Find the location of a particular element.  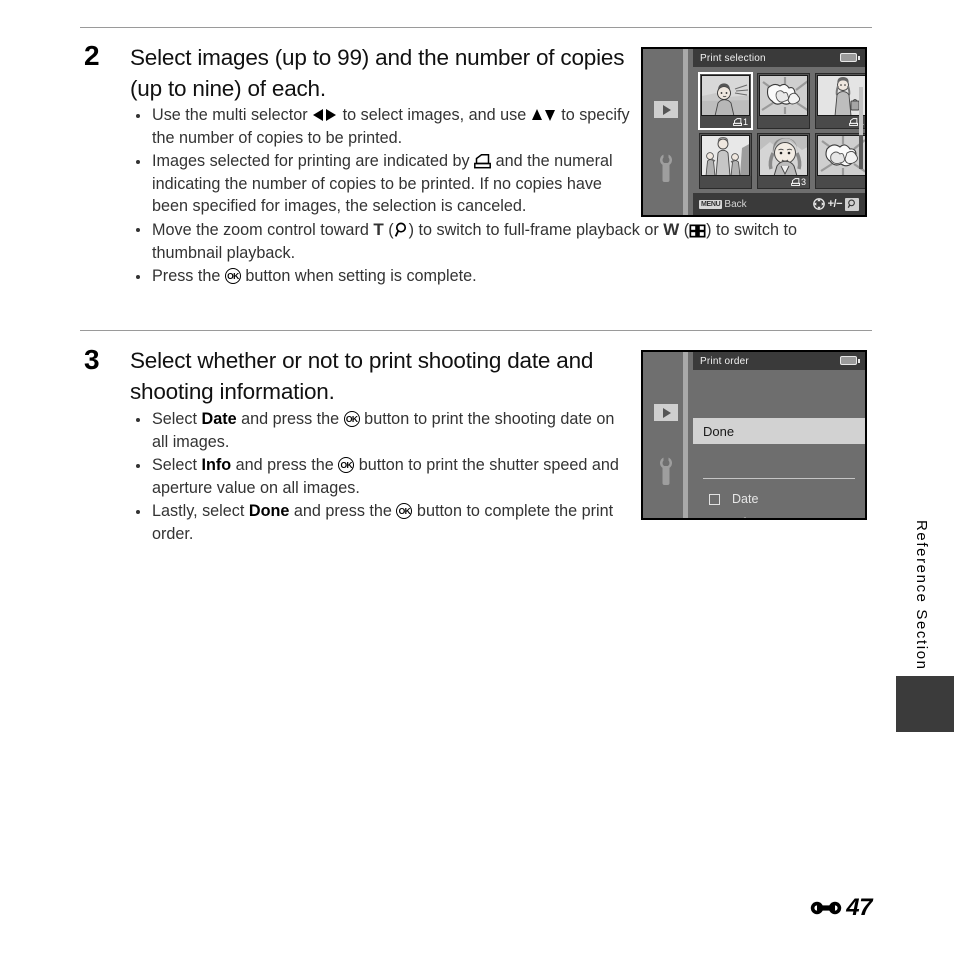

checkbox-date is located at coordinates (714, 499).